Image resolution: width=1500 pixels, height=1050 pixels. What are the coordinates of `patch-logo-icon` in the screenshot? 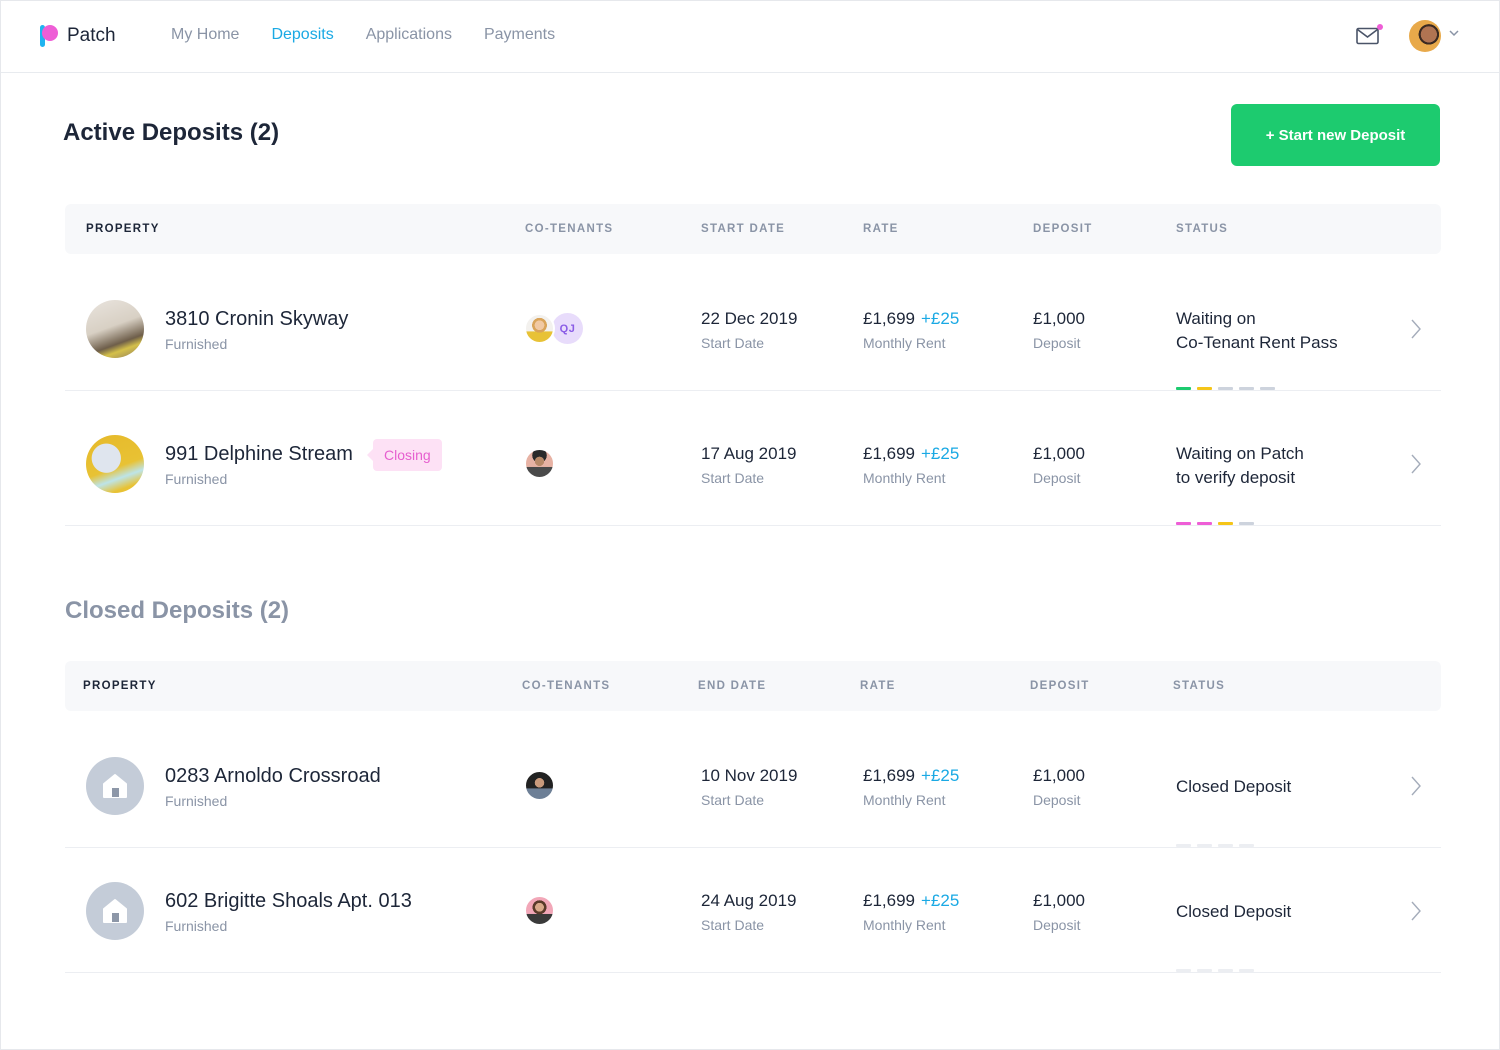 It's located at (50, 36).